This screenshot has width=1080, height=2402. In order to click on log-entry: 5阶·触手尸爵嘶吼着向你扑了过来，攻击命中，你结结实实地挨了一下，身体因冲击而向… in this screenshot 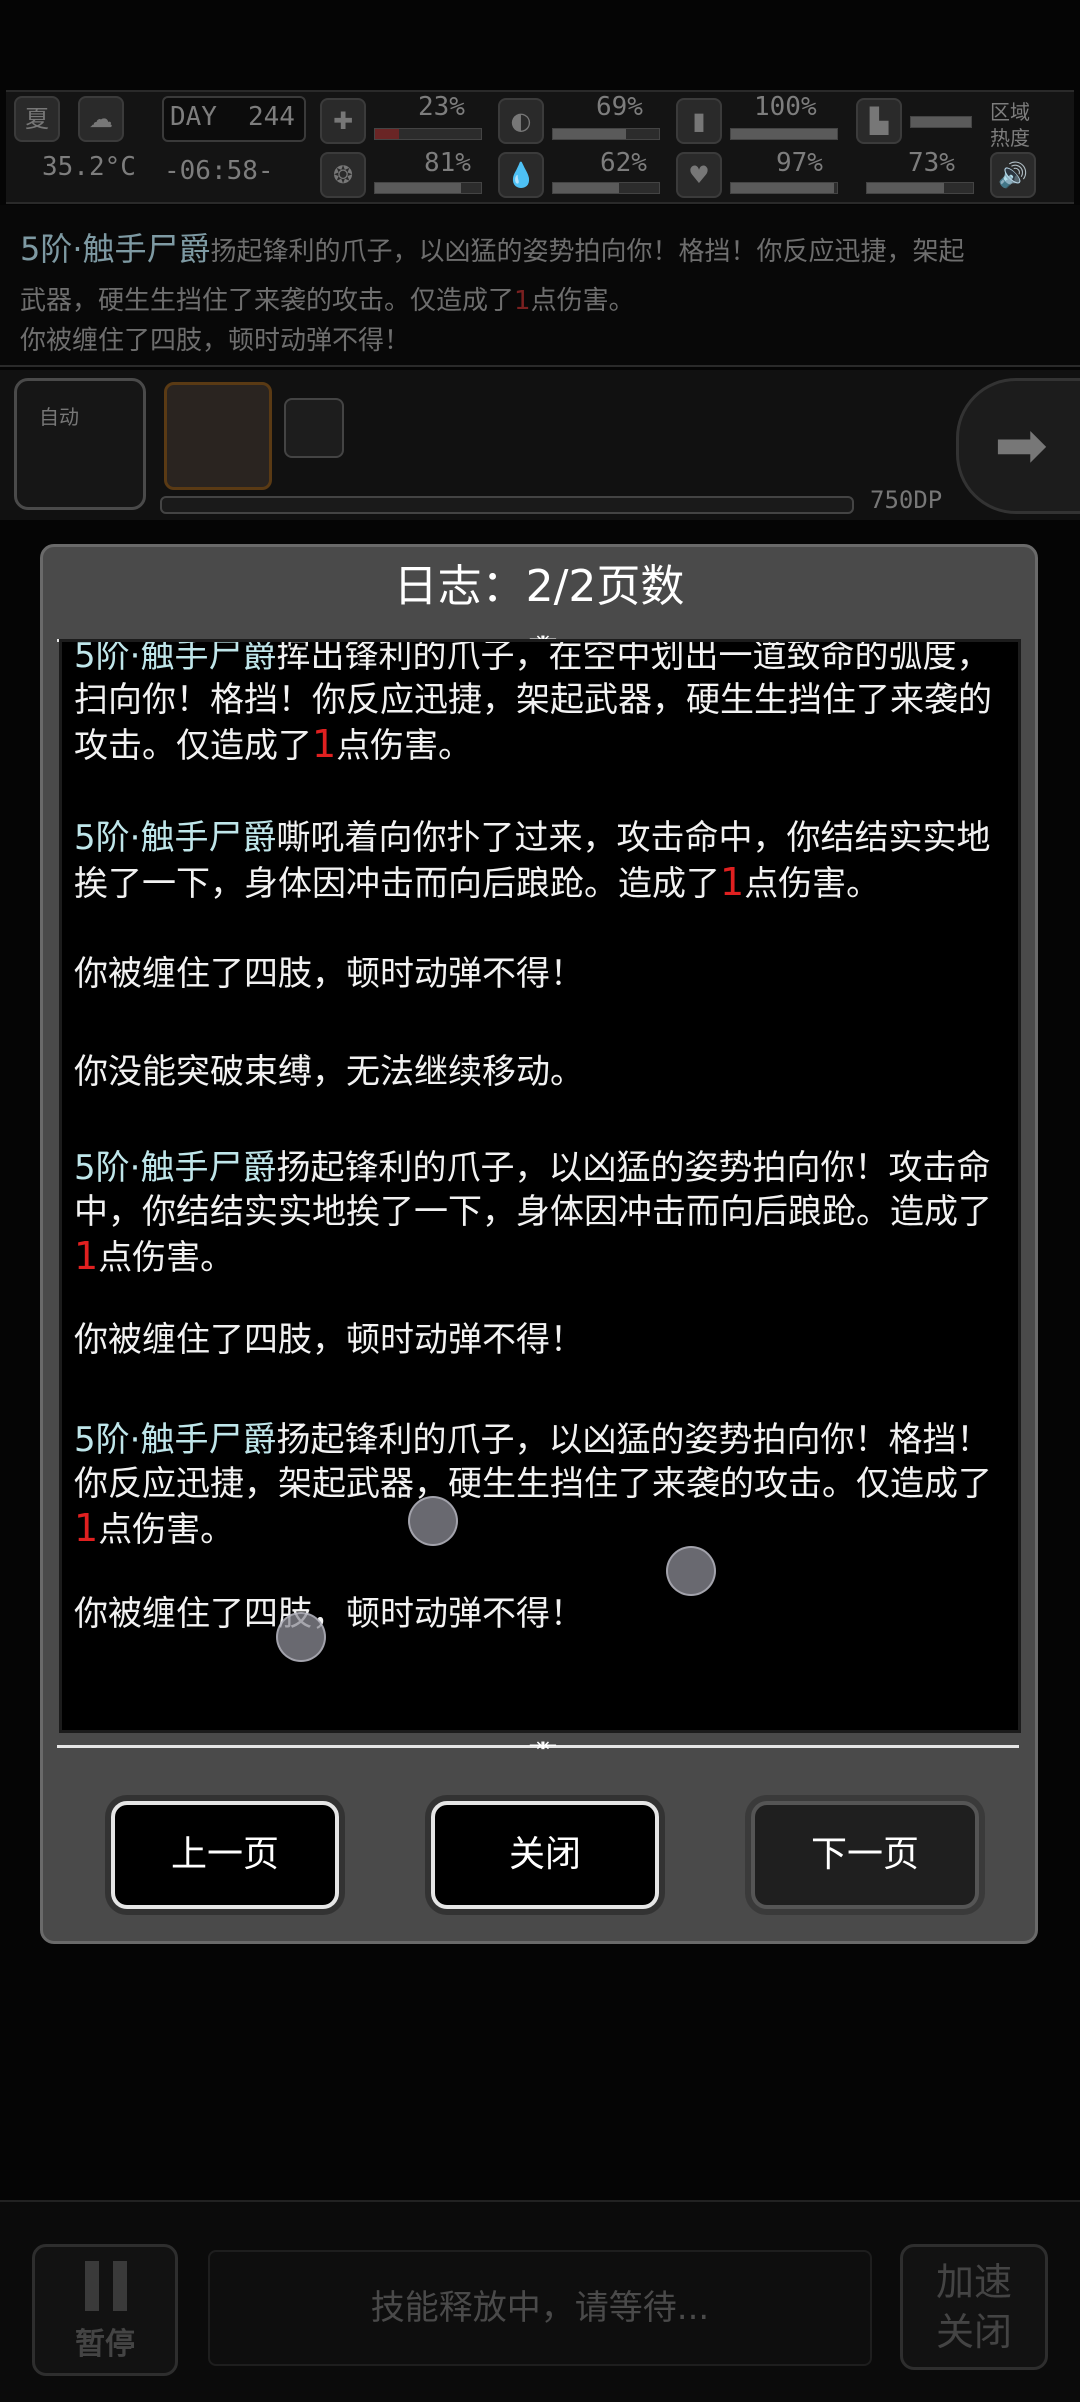, I will do `click(539, 861)`.